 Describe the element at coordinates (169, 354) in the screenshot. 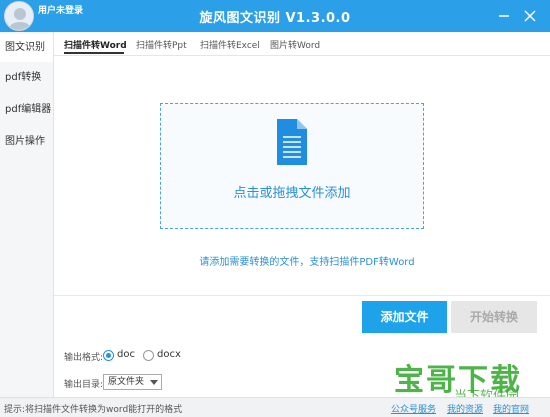

I see `format-option-docx: docx` at that location.